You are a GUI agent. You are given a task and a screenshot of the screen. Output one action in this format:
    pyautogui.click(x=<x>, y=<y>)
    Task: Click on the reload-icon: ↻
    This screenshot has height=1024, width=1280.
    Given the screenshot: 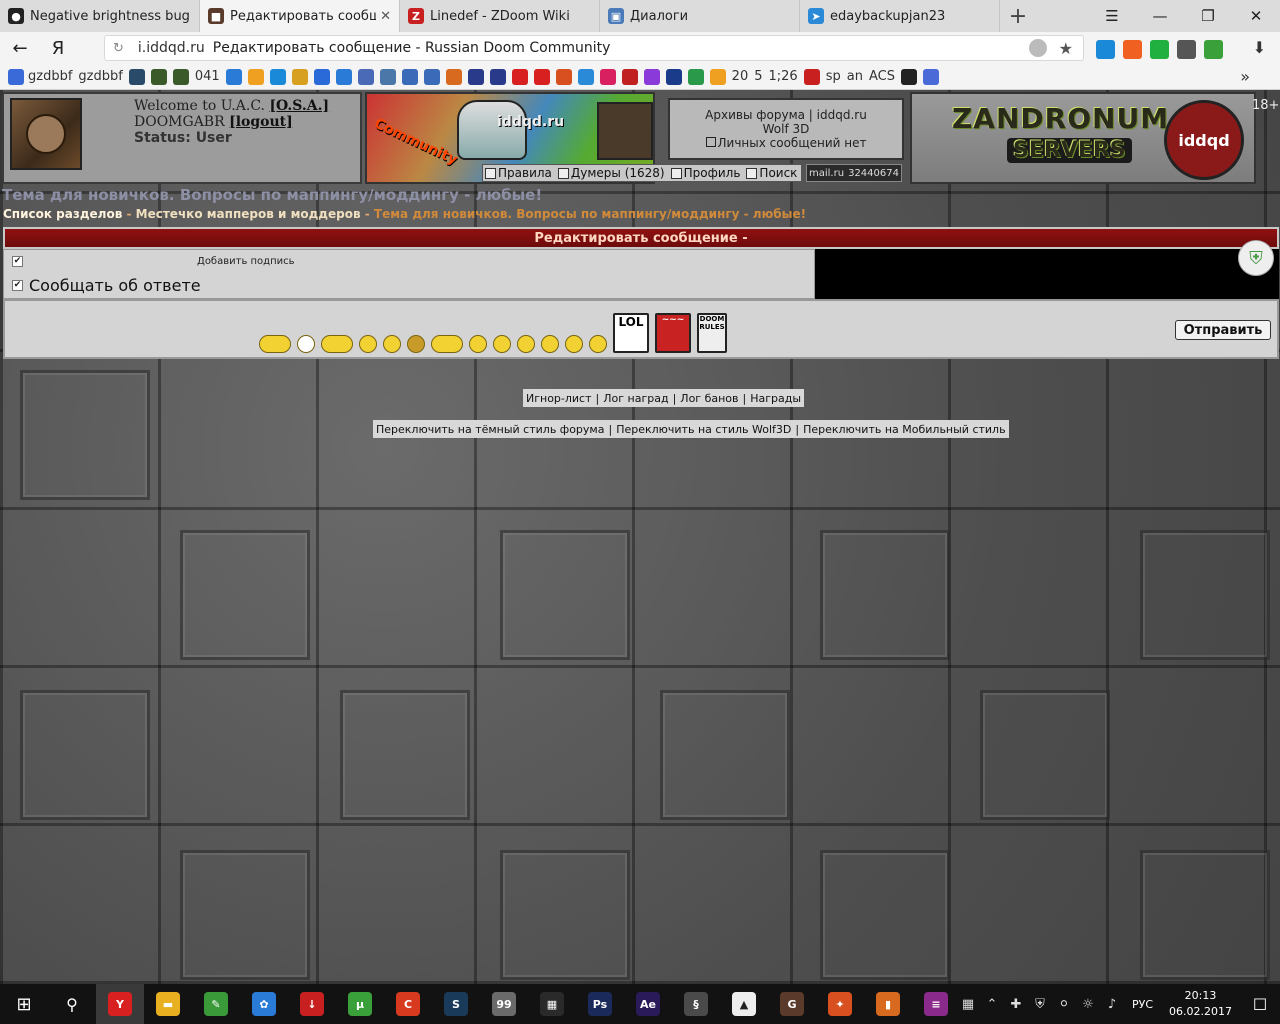 What is the action you would take?
    pyautogui.click(x=118, y=48)
    